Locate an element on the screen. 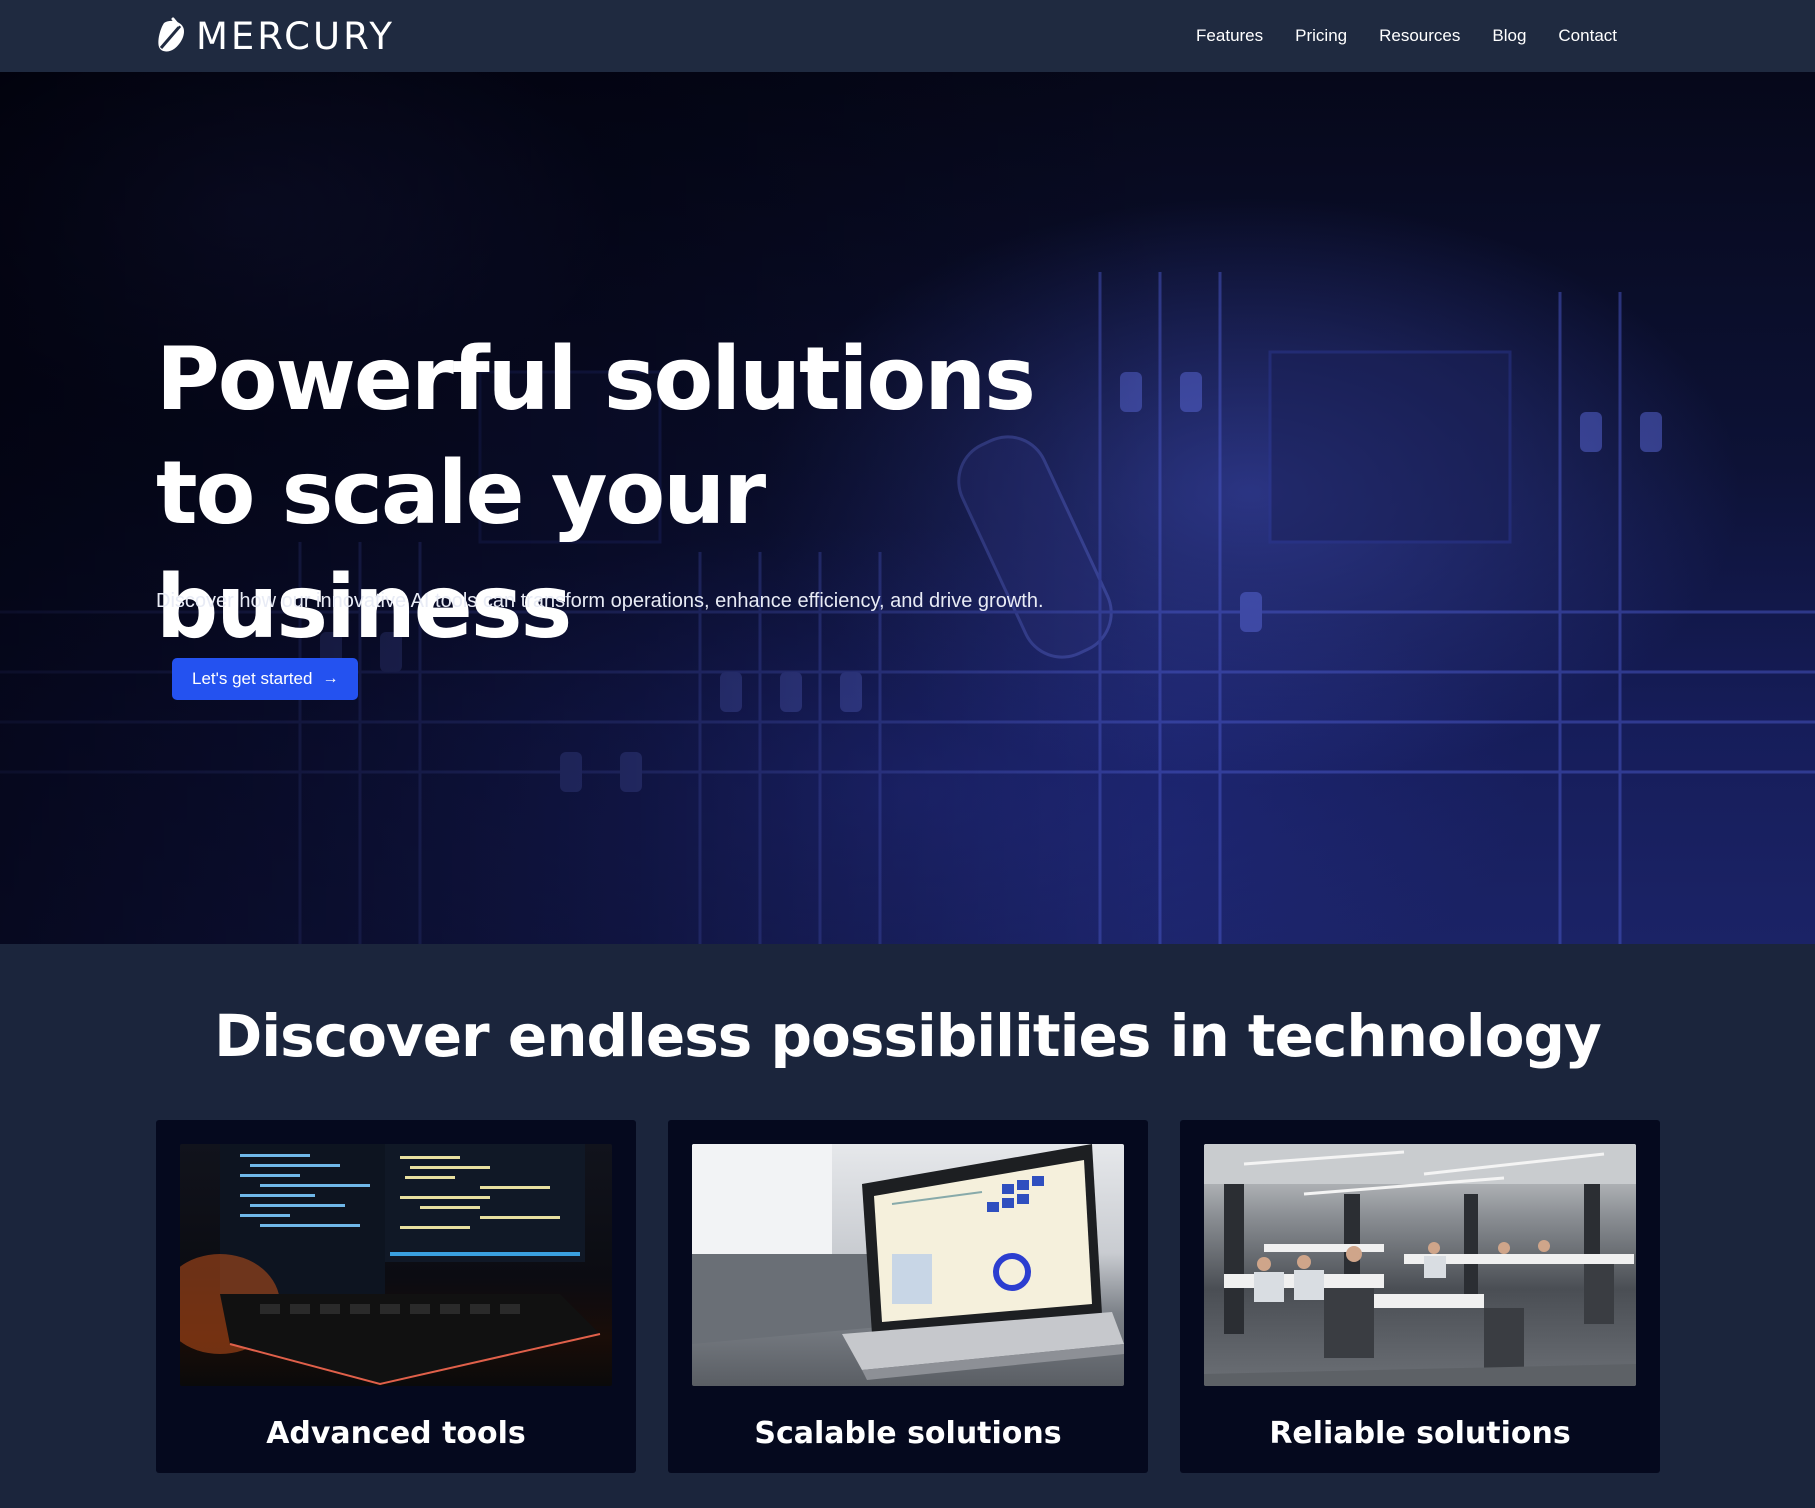  feature-card-reliable-solutions: Reliable solutions is located at coordinates (1420, 1296).